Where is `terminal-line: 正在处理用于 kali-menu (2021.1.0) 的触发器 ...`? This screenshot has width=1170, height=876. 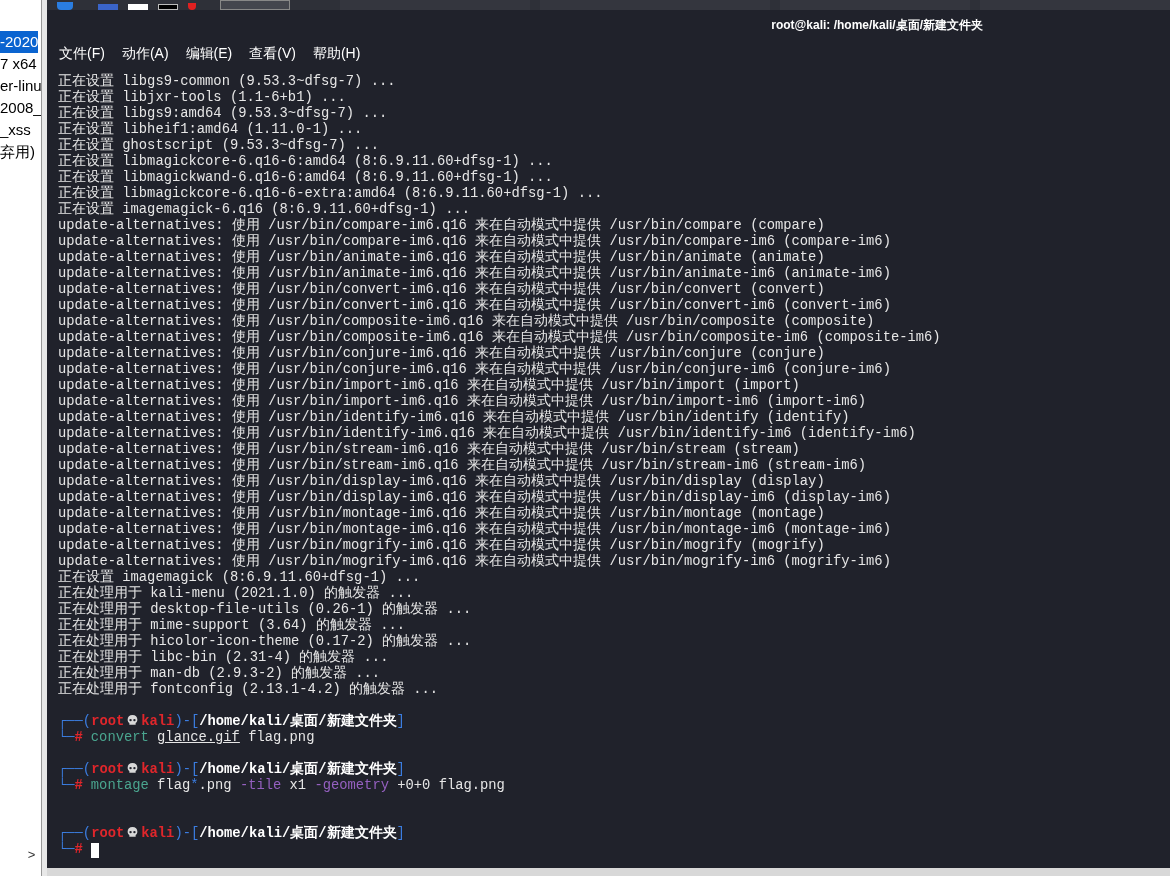 terminal-line: 正在处理用于 kali-menu (2021.1.0) 的触发器 ... is located at coordinates (236, 593).